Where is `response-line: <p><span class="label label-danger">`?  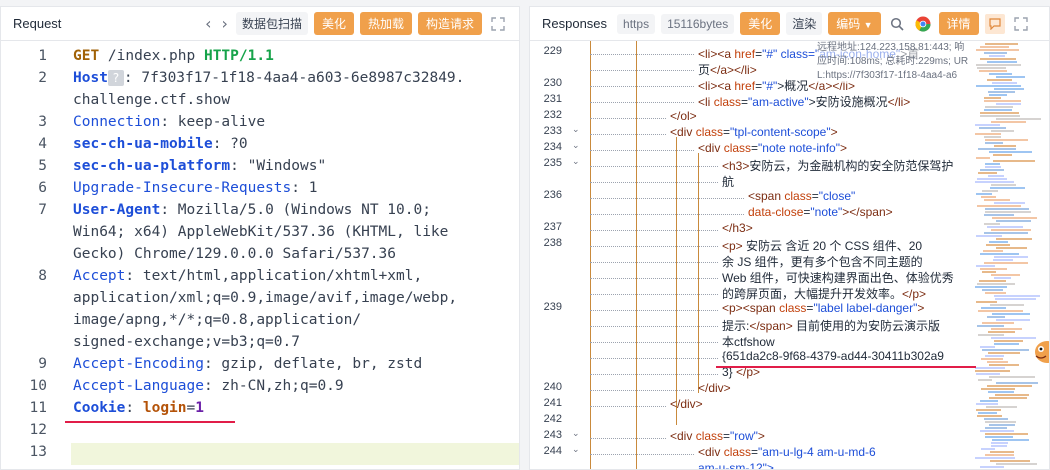
response-line: <p><span class="label label-danger"> is located at coordinates (823, 308).